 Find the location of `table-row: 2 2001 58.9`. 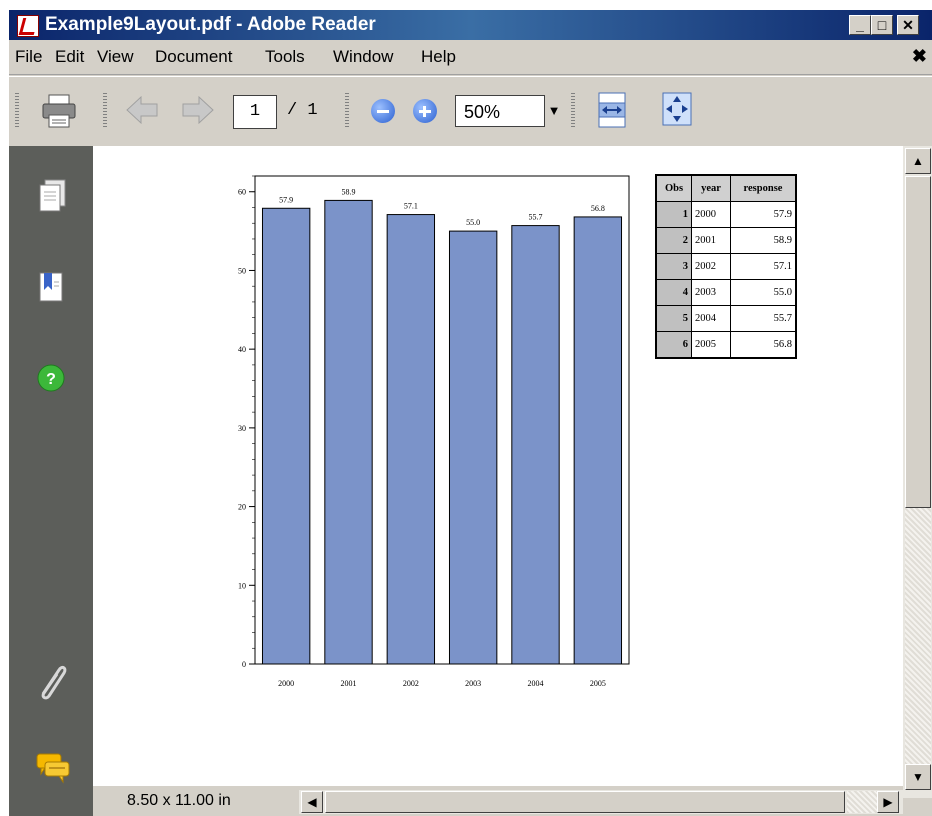

table-row: 2 2001 58.9 is located at coordinates (726, 240).